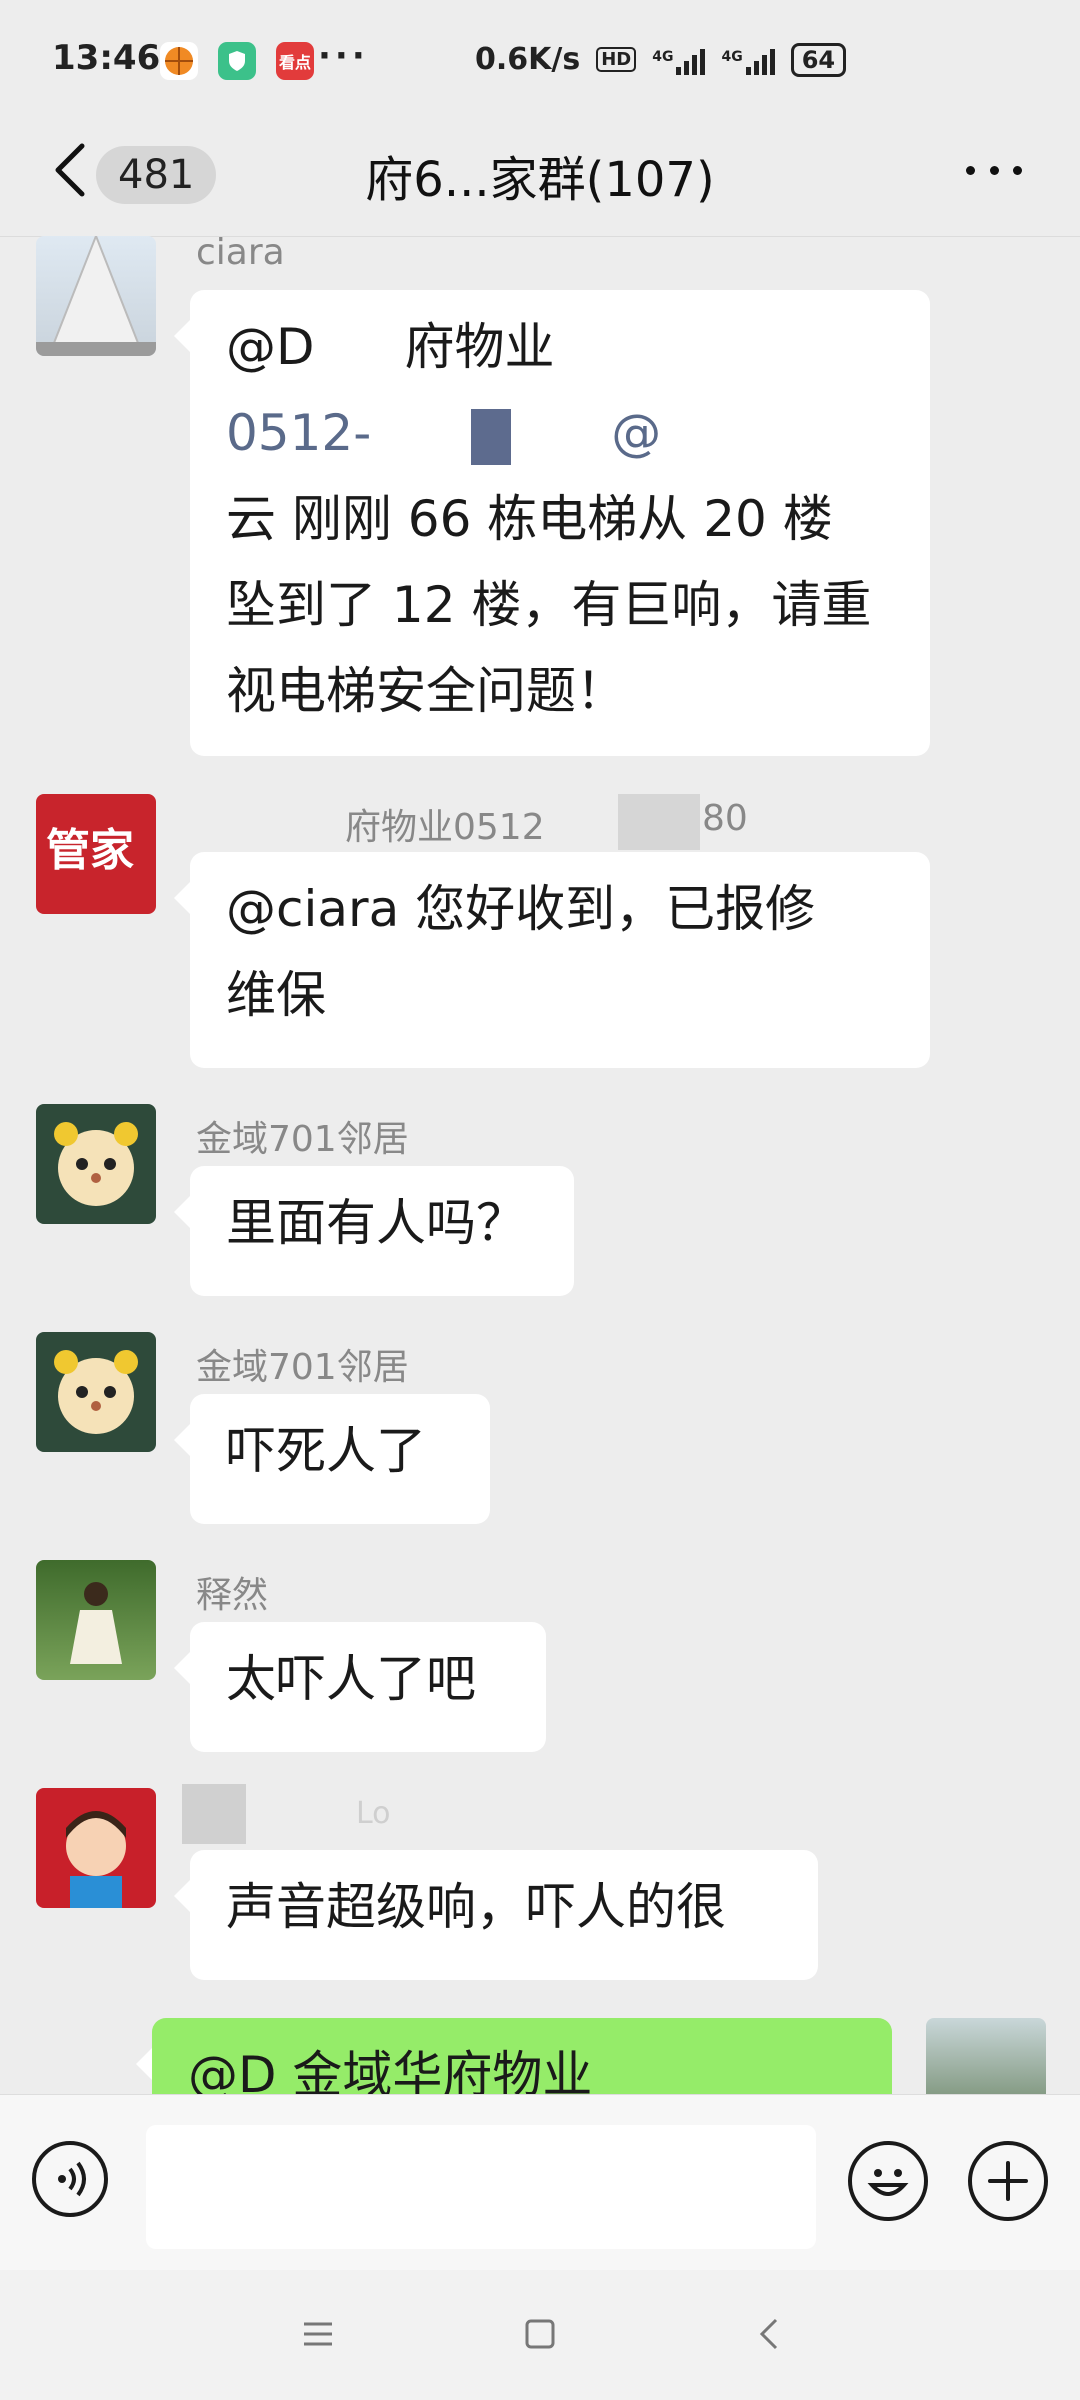  What do you see at coordinates (540, 236) in the screenshot?
I see `header-divider` at bounding box center [540, 236].